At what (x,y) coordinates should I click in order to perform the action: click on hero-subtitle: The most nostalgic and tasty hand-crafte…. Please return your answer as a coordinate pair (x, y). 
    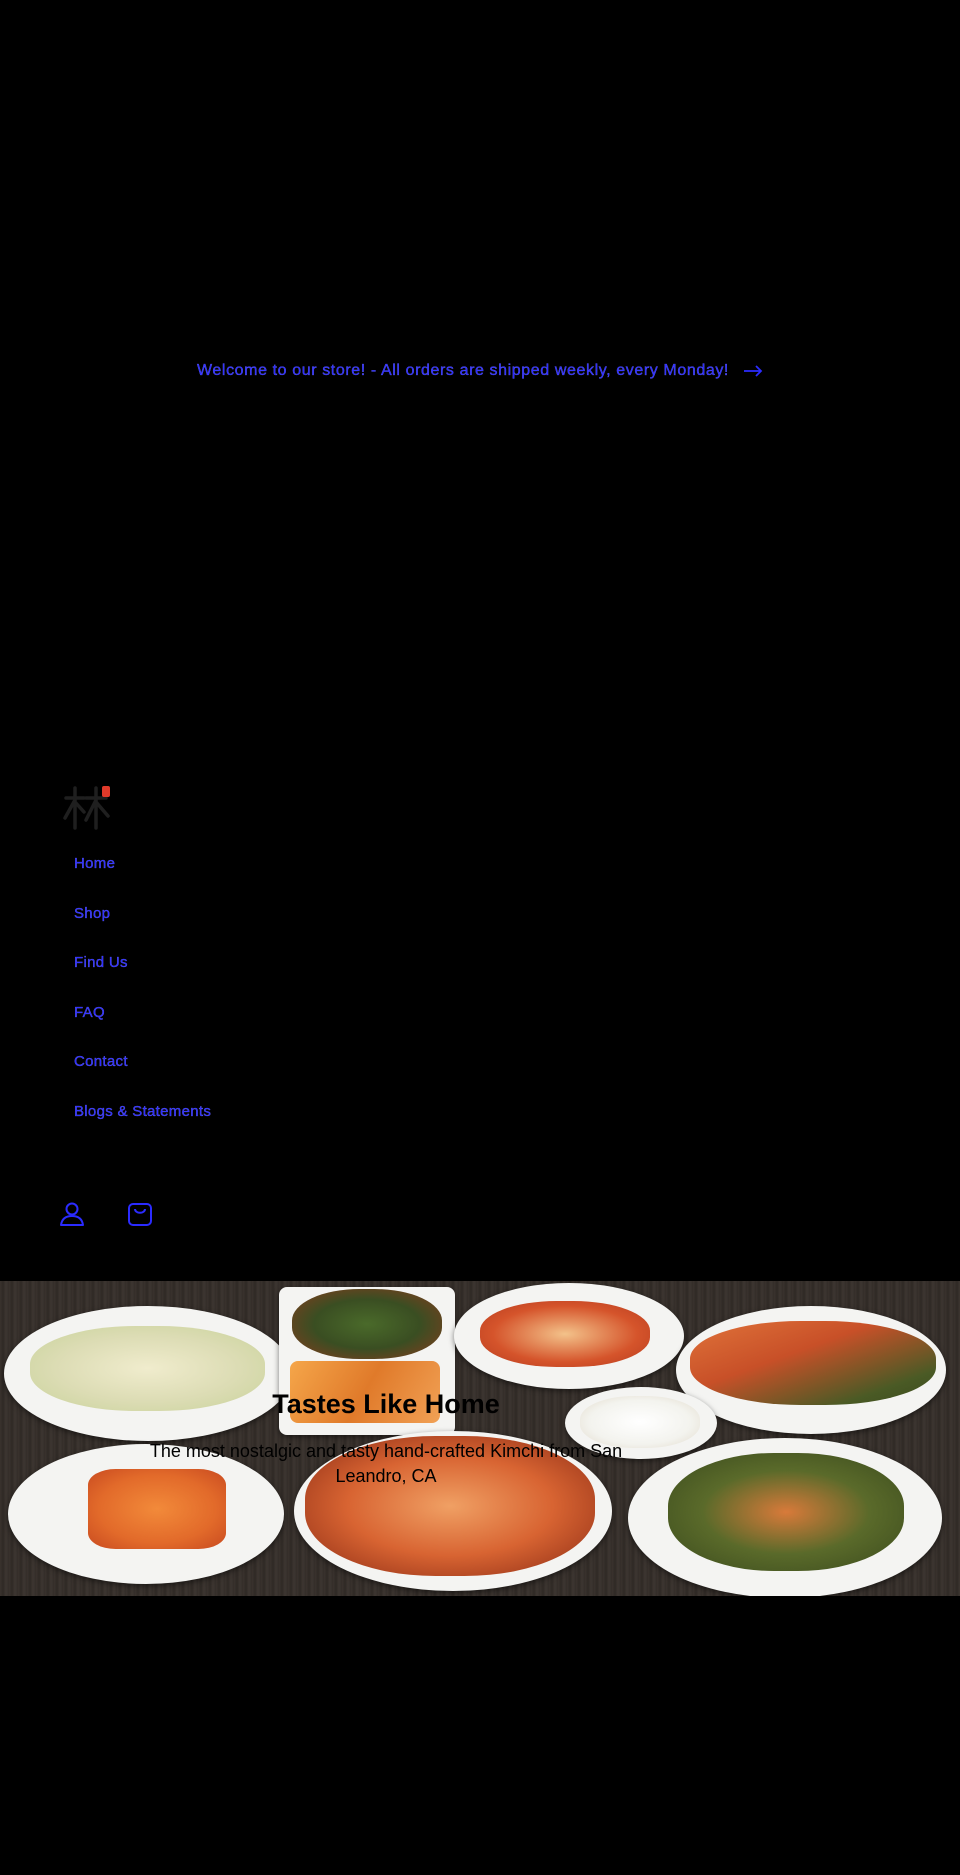
    Looking at the image, I should click on (386, 1463).